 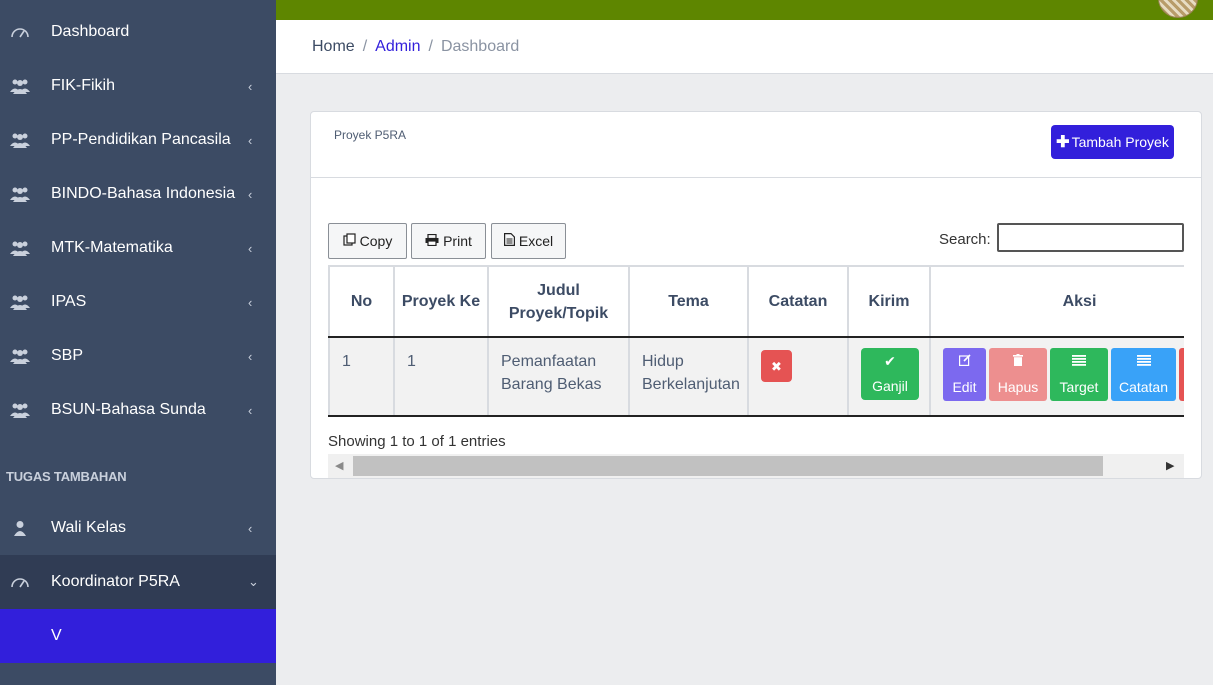 I want to click on sidebar-item-pancasila: PP-Pendidikan Pancasila ‹, so click(x=138, y=140).